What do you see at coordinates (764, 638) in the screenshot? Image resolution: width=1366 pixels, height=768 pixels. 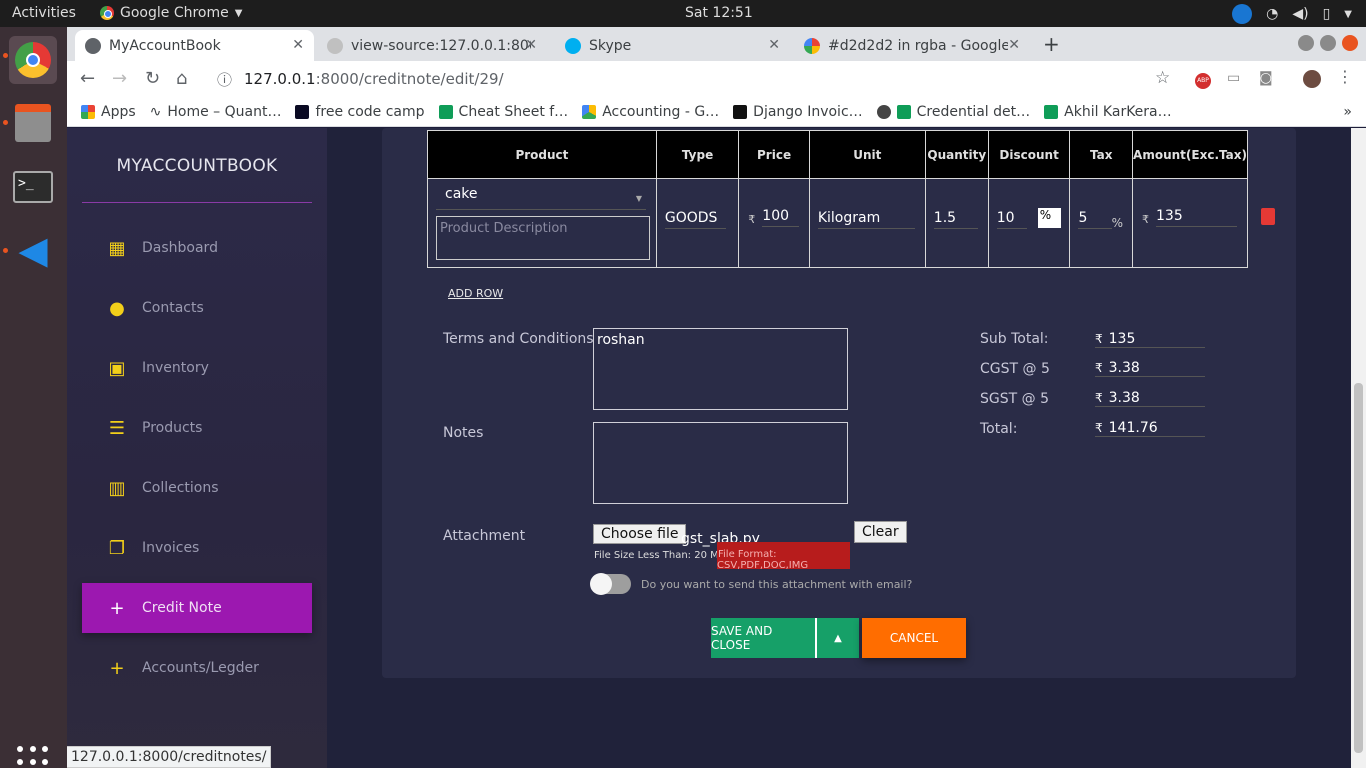 I see `save-and-close-button: SAVE AND CLOSE` at bounding box center [764, 638].